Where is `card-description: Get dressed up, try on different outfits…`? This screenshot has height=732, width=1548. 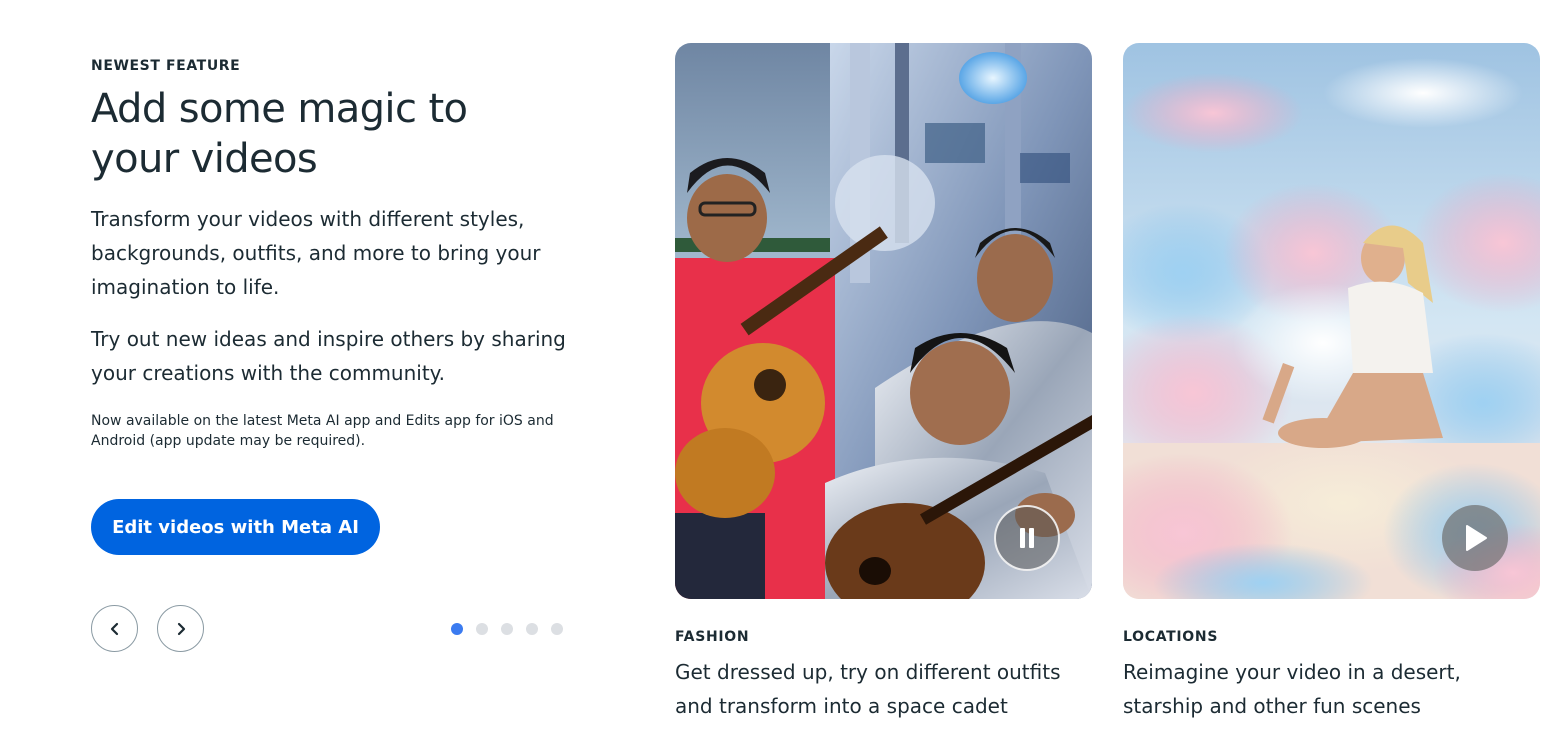 card-description: Get dressed up, try on different outfits… is located at coordinates (868, 689).